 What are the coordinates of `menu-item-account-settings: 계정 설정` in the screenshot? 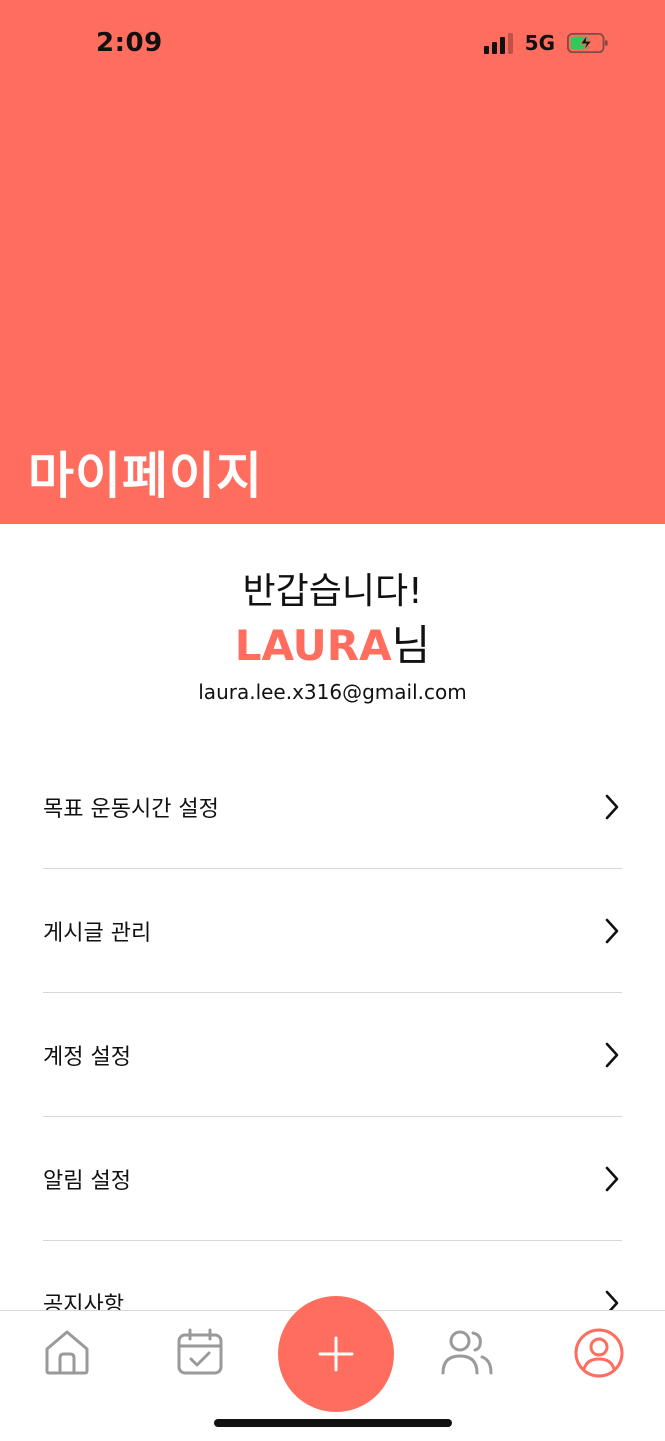 It's located at (332, 1055).